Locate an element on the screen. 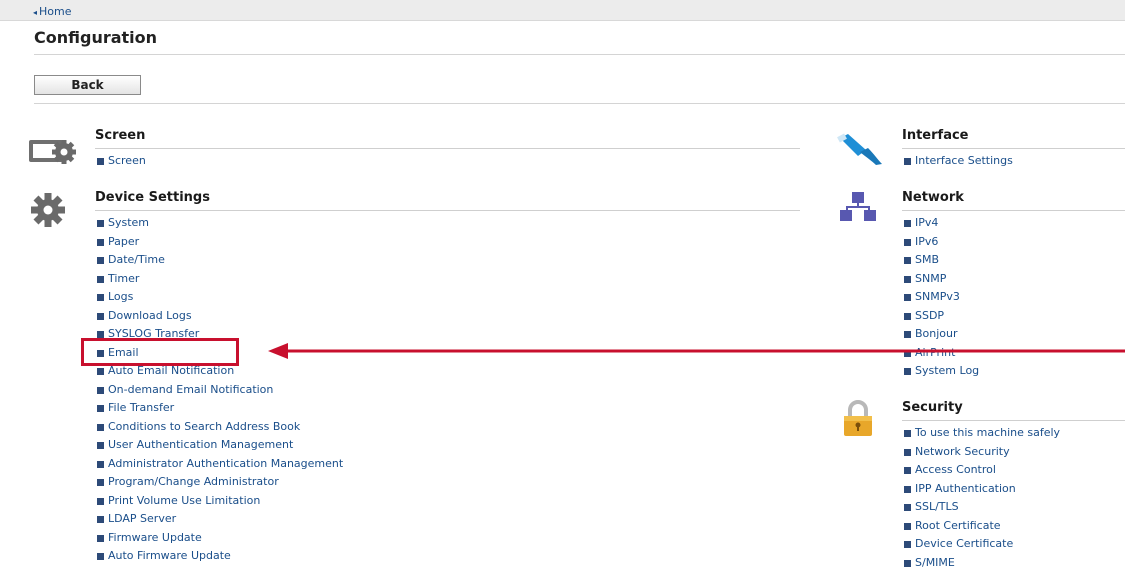  section-title-network: Network is located at coordinates (1013, 200).